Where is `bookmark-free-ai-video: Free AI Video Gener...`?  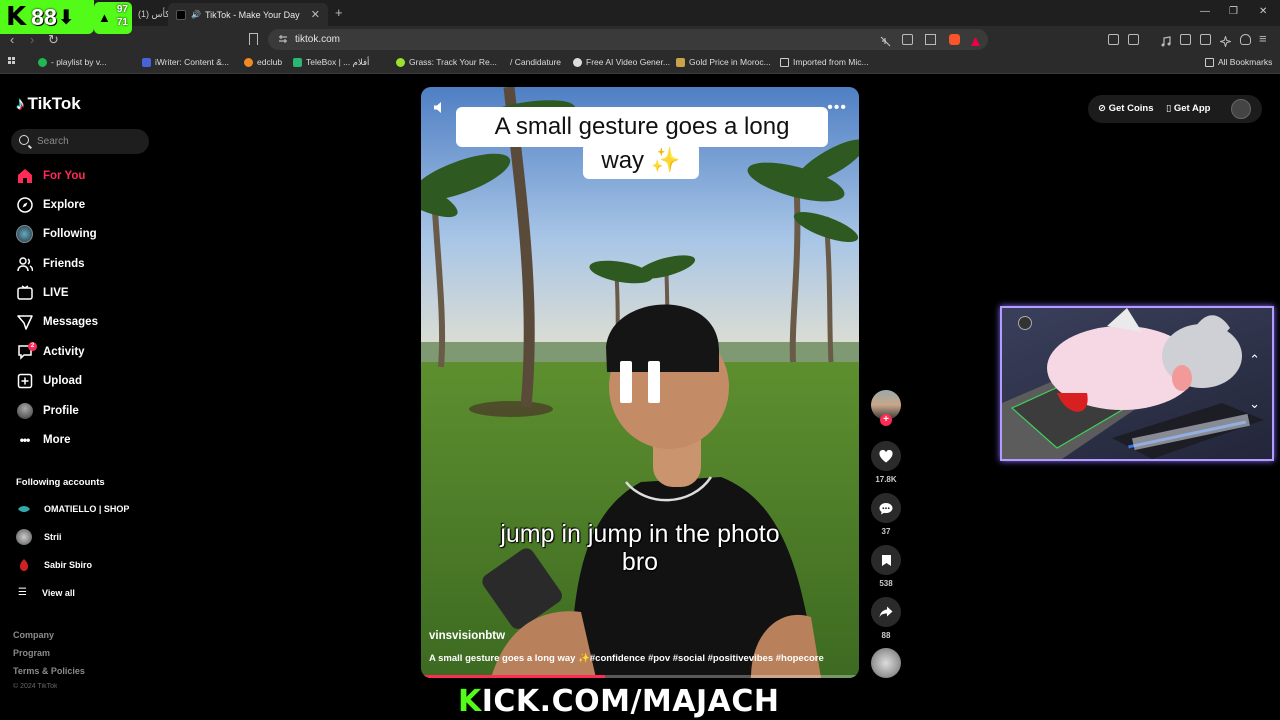
bookmark-free-ai-video: Free AI Video Gener... is located at coordinates (621, 62).